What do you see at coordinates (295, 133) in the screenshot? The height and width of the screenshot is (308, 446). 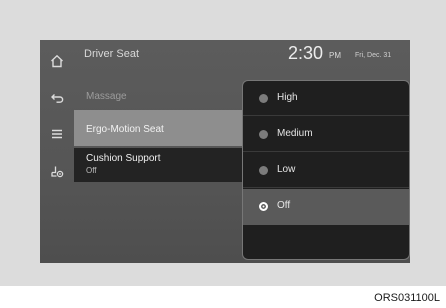 I see `option-label: Medium` at bounding box center [295, 133].